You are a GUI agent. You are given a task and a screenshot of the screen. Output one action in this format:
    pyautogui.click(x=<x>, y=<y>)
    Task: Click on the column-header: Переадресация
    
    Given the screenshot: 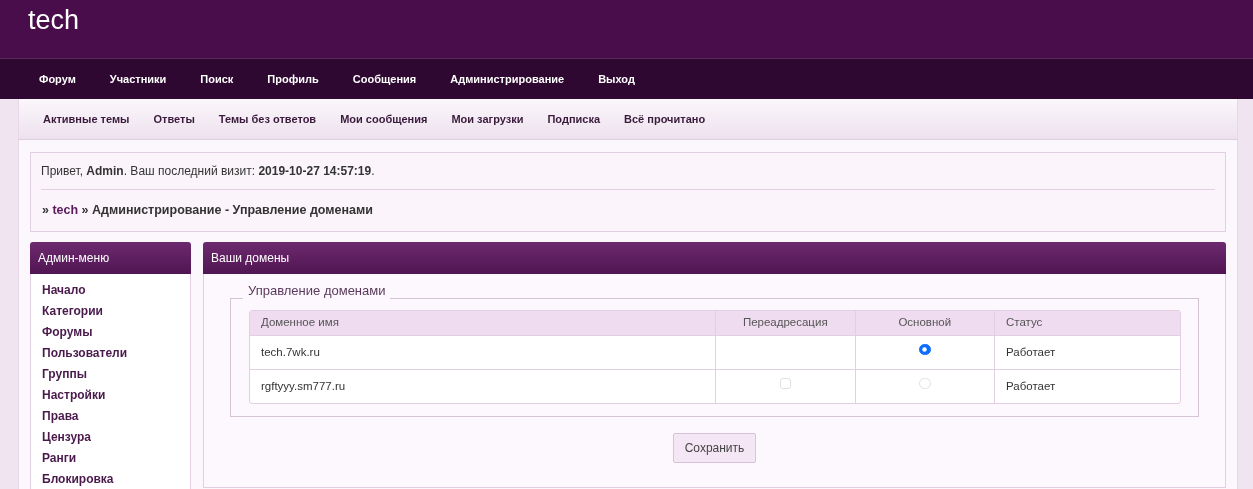 What is the action you would take?
    pyautogui.click(x=785, y=322)
    